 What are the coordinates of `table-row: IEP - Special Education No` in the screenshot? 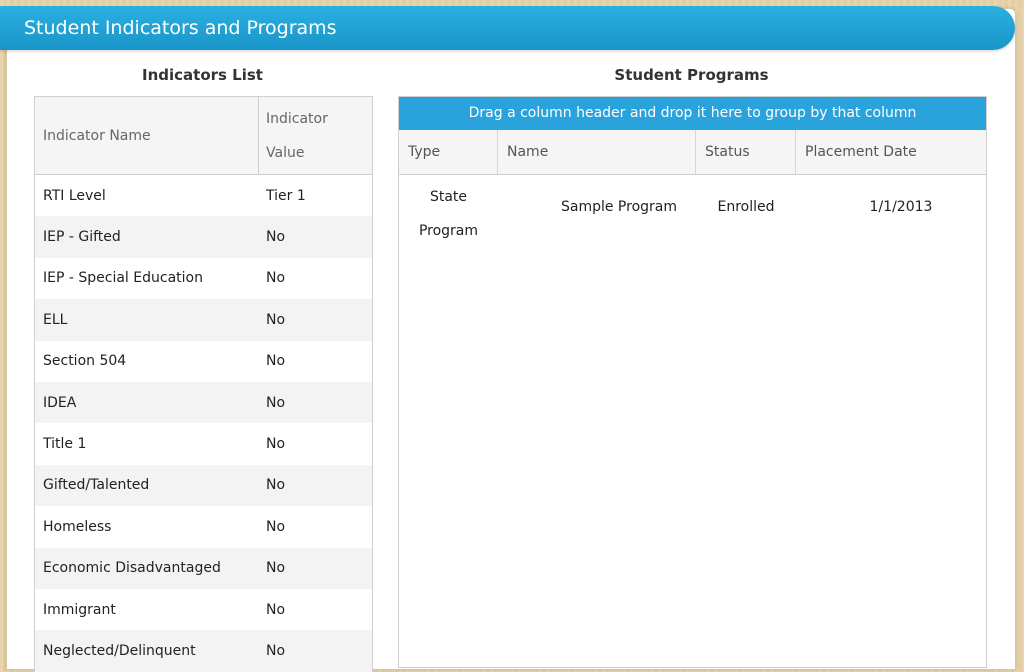 It's located at (203, 278).